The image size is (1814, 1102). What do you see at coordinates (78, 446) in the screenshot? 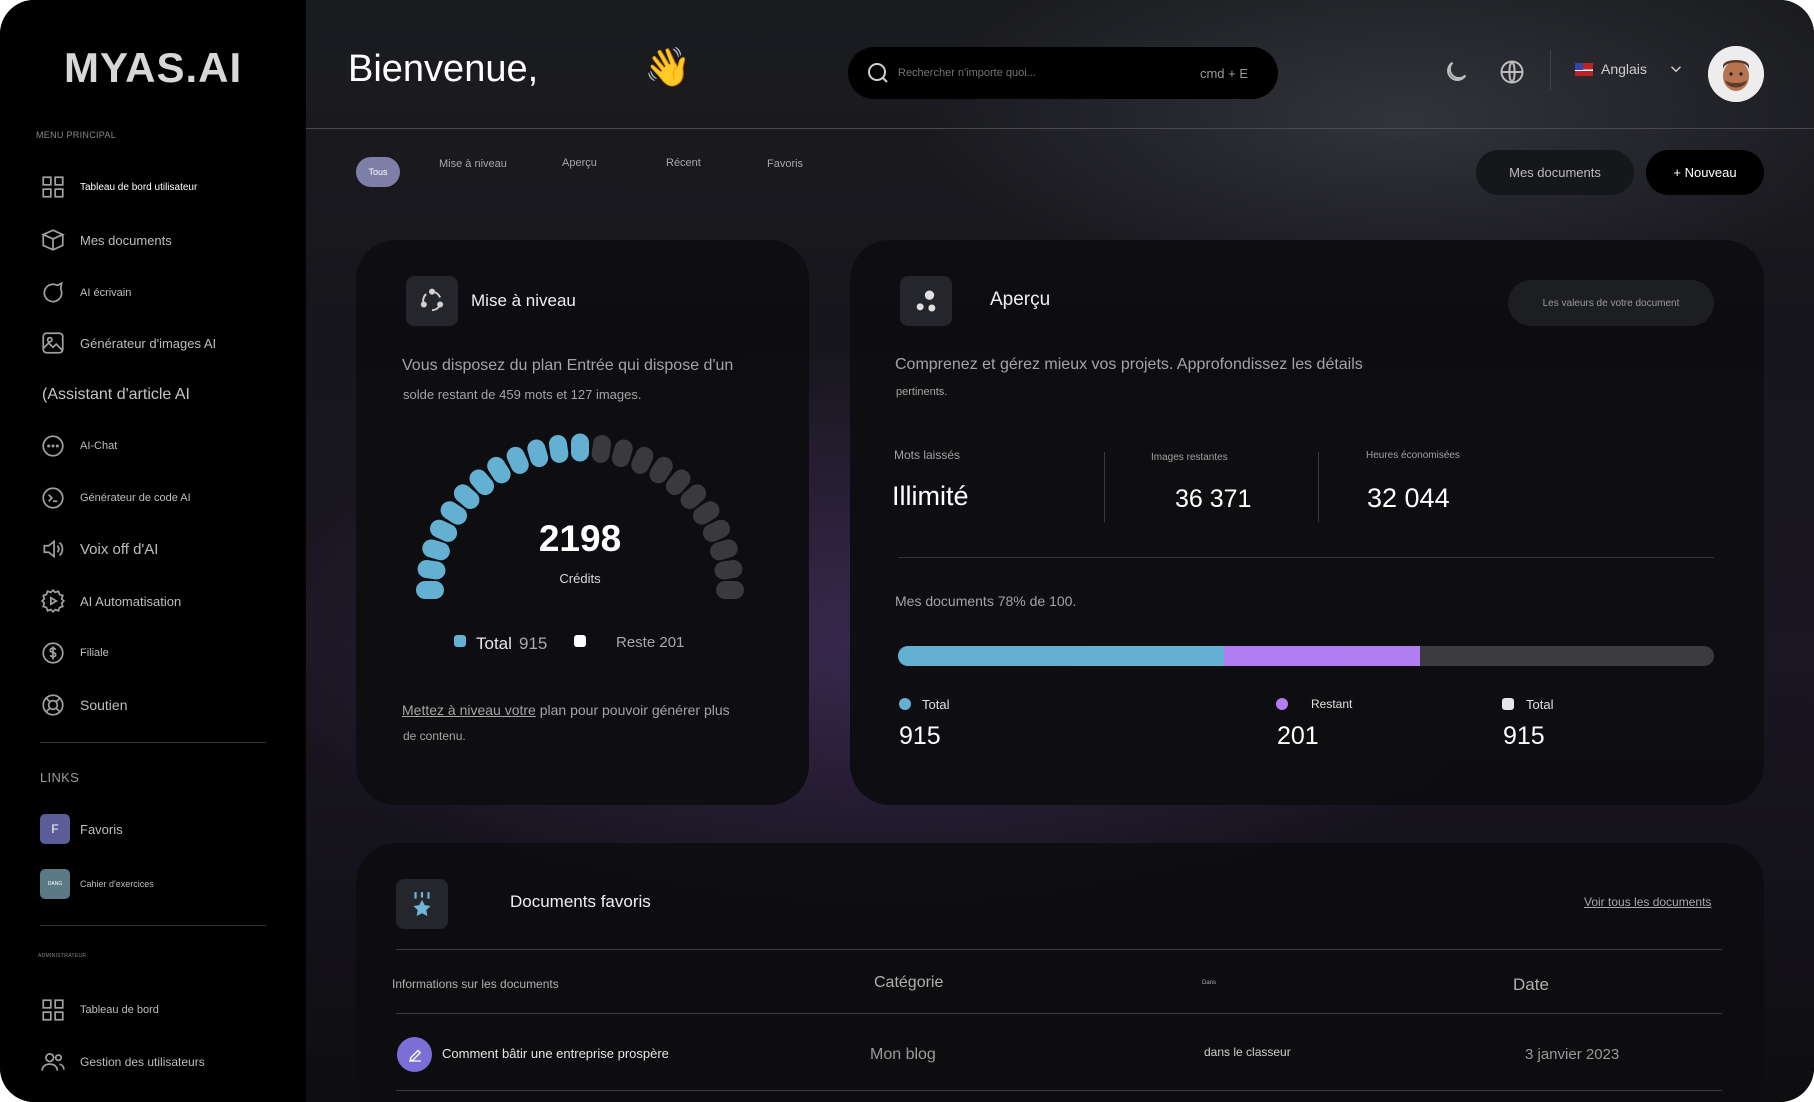
I see `sidebar-item-ai-chat: AI-Chat` at bounding box center [78, 446].